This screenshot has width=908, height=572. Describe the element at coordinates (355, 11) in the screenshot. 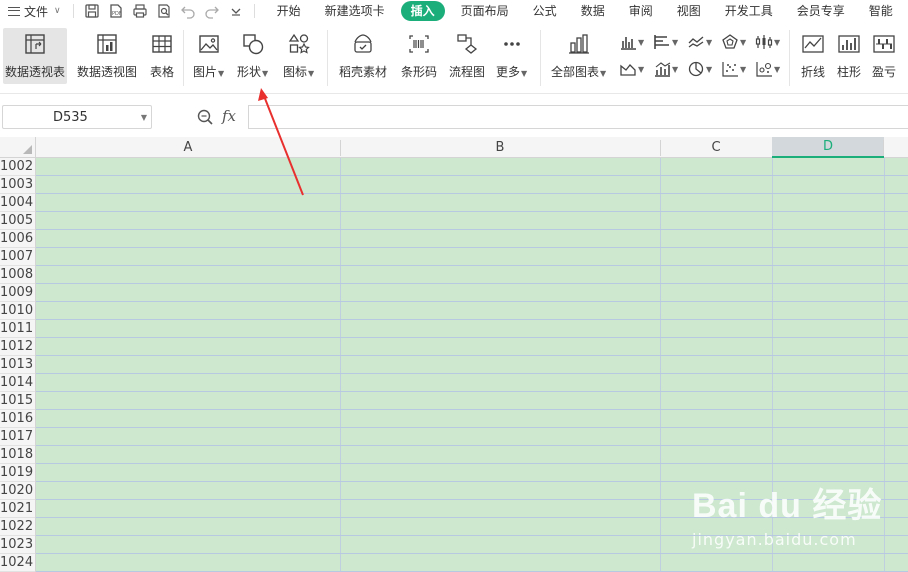

I see `tab-new-tab: 新建选项卡` at that location.